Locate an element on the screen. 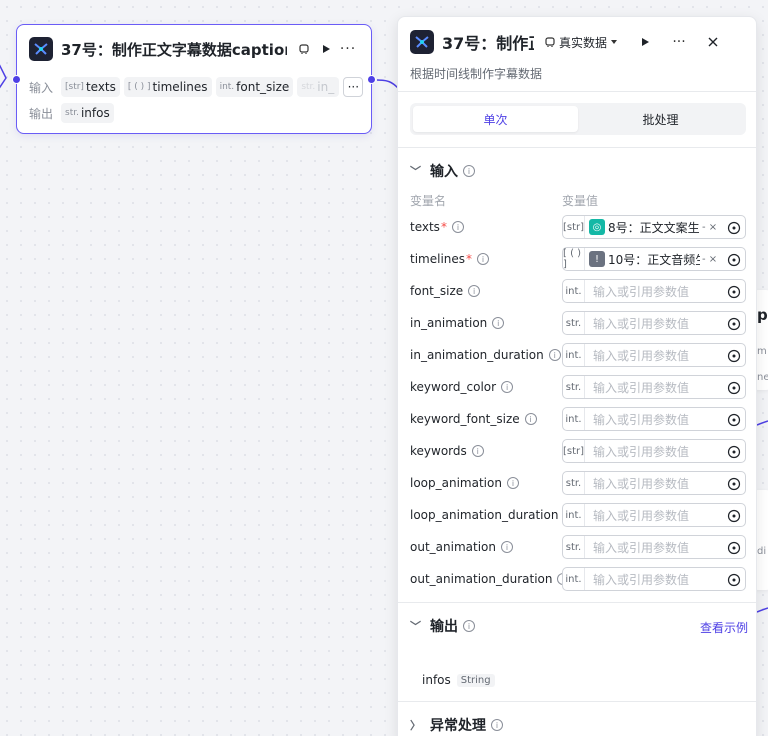 The image size is (768, 736). output-section-header: ﹀ 输出 i is located at coordinates (442, 626).